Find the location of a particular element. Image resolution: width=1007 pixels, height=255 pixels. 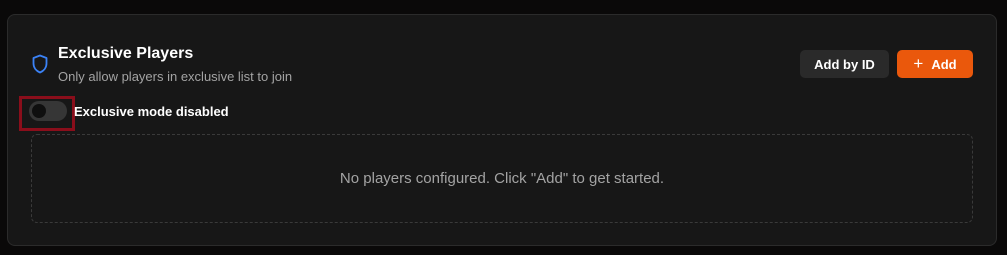

add-by-id-button: Add by ID is located at coordinates (844, 64).